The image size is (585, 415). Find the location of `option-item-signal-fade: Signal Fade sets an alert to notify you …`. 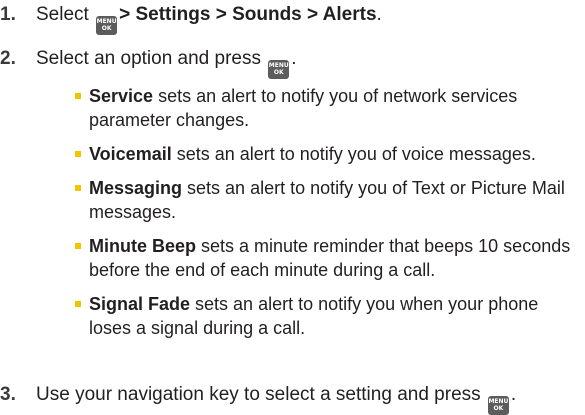

option-item-signal-fade: Signal Fade sets an alert to notify you … is located at coordinates (327, 316).